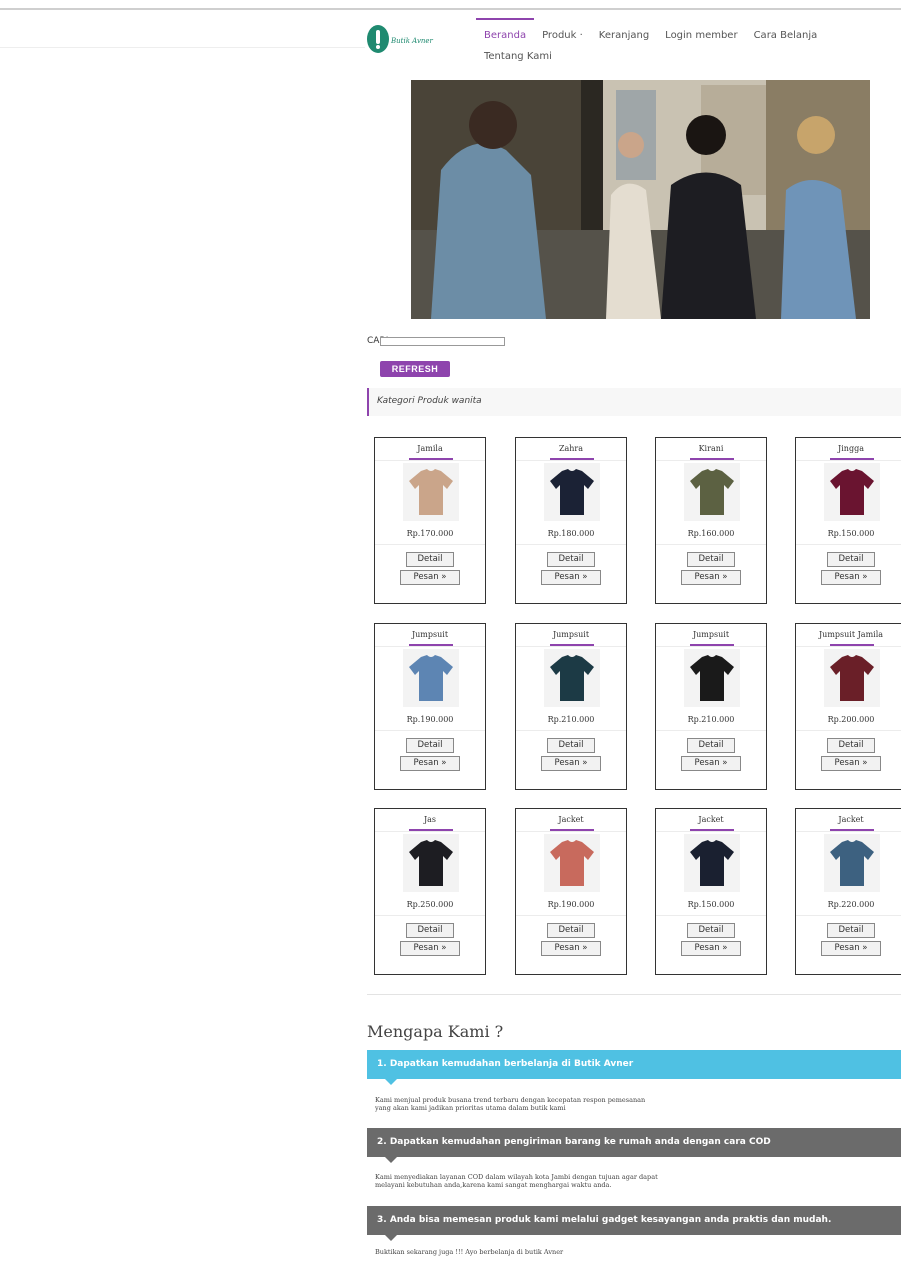 The height and width of the screenshot is (1261, 901). Describe the element at coordinates (848, 448) in the screenshot. I see `product-name: Jingga` at that location.